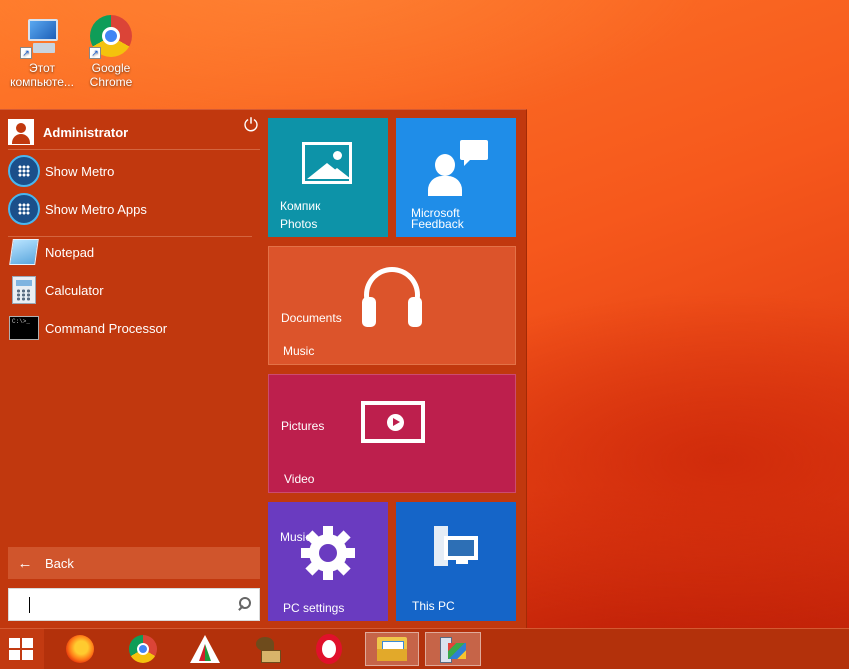  What do you see at coordinates (86, 132) in the screenshot?
I see `user-name: Administrator` at bounding box center [86, 132].